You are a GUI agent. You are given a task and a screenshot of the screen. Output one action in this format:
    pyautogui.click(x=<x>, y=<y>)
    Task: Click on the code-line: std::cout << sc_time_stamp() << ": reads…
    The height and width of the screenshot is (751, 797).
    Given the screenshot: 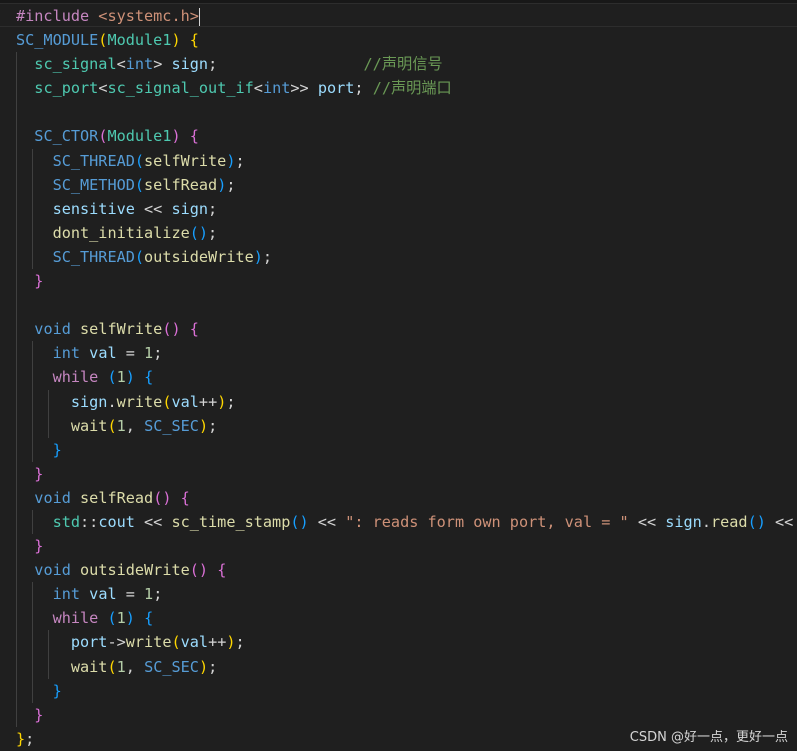 What is the action you would take?
    pyautogui.click(x=406, y=522)
    